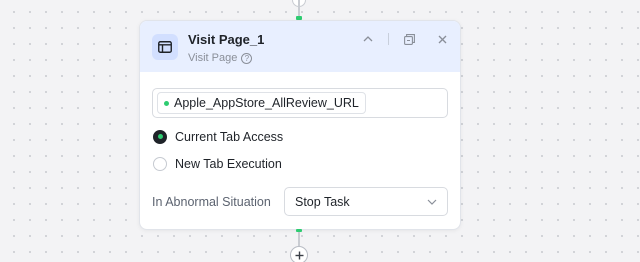  What do you see at coordinates (165, 47) in the screenshot?
I see `browser-window-icon` at bounding box center [165, 47].